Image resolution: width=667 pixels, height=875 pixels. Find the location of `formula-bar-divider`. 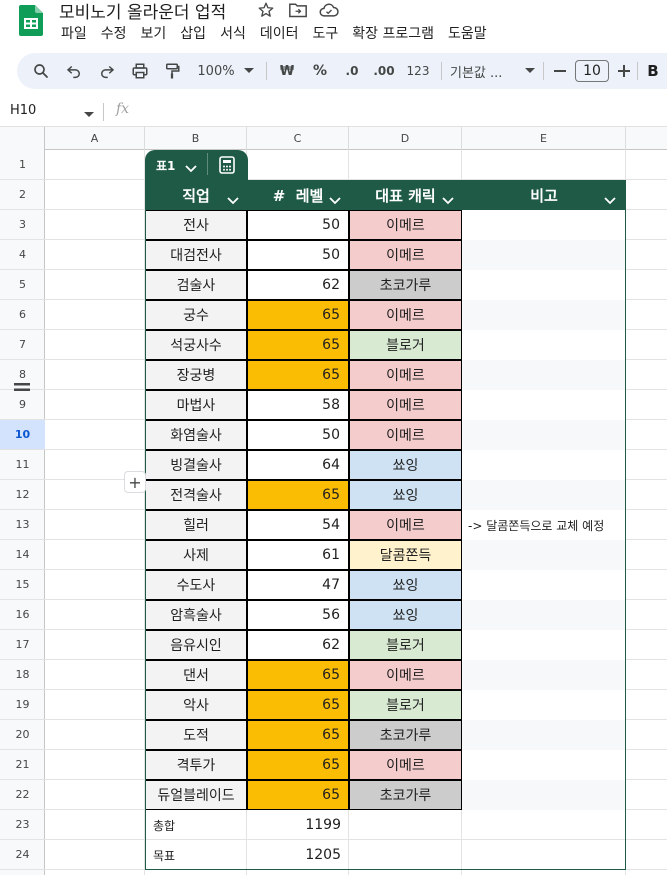

formula-bar-divider is located at coordinates (103, 112).